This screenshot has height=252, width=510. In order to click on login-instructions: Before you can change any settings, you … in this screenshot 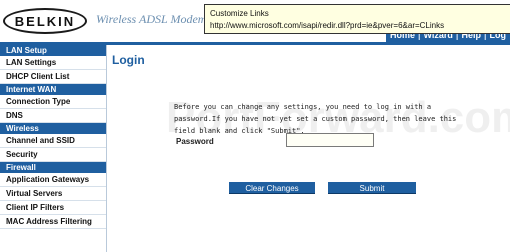, I will do `click(315, 119)`.